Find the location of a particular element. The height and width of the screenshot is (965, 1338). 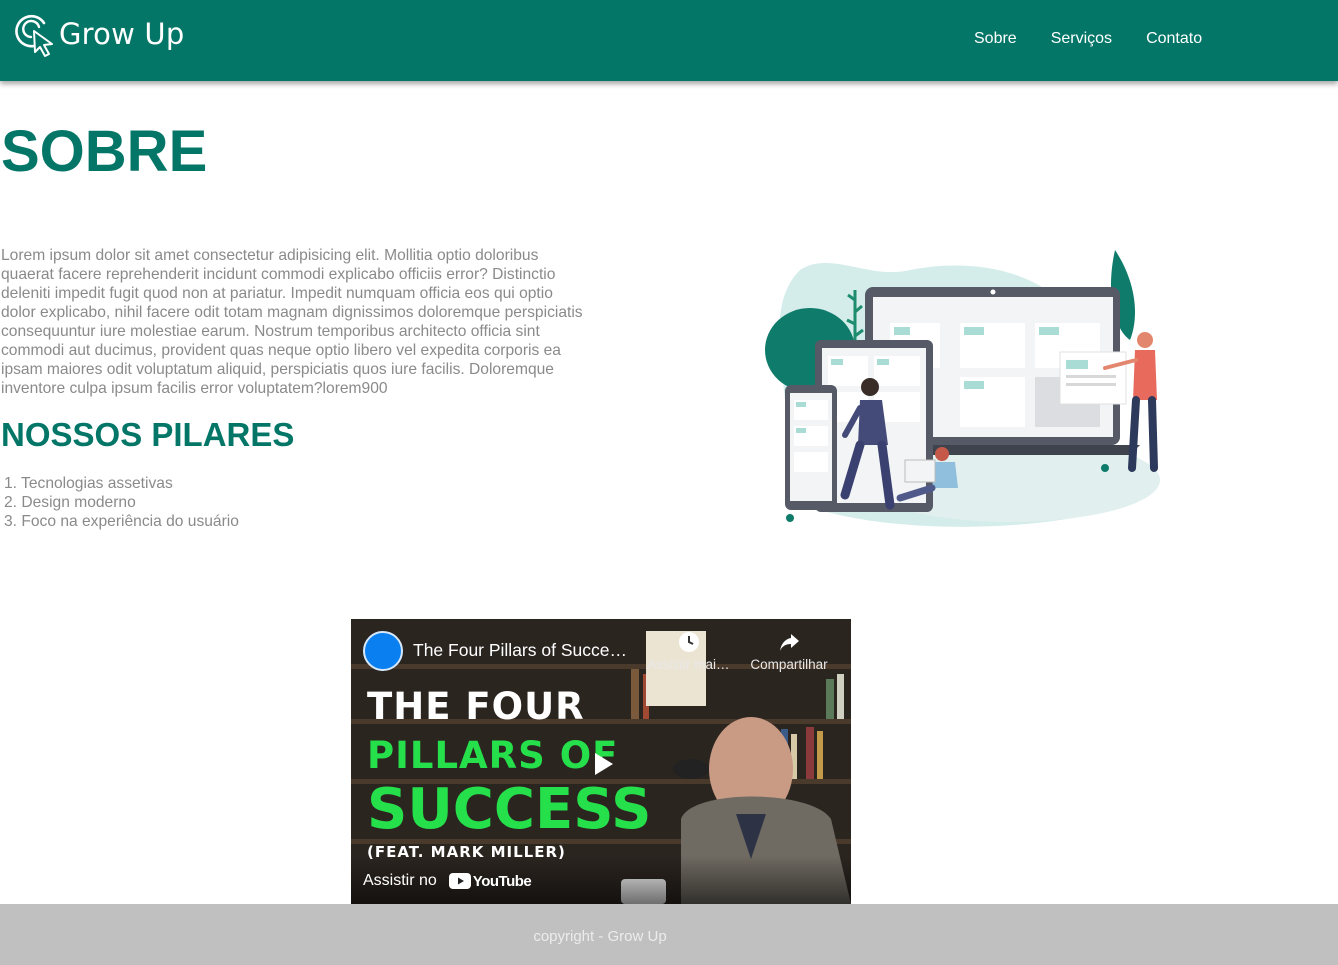

thumbnail-line-4: (FEAT. MARK MILLER) is located at coordinates (466, 852).